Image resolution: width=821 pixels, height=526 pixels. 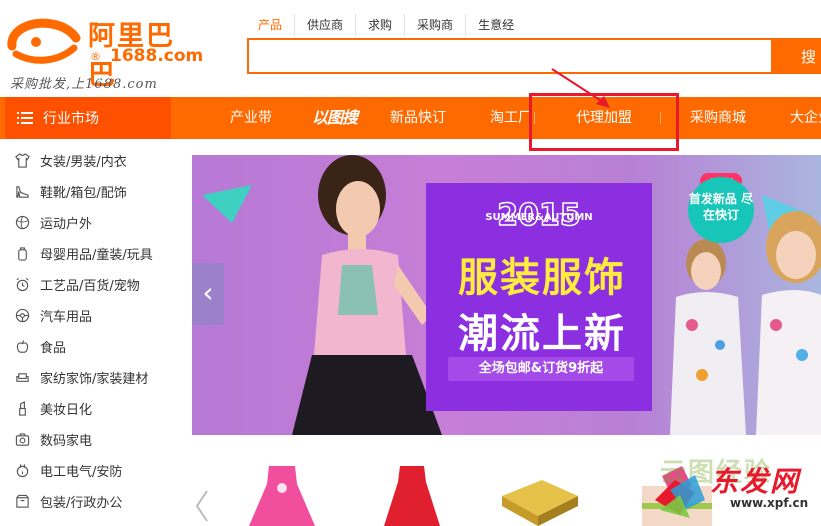 I want to click on banner-headline-1: 服装服饰, so click(x=542, y=278).